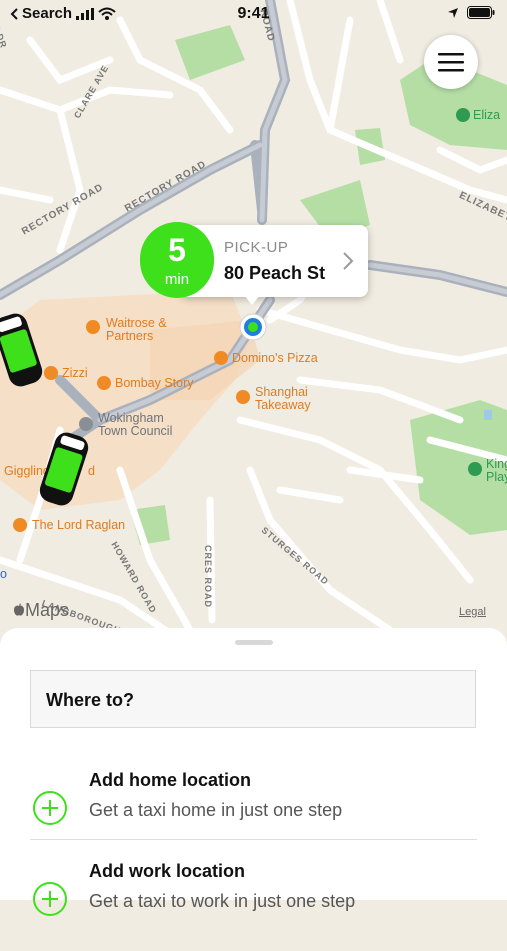  I want to click on legal-link: Legal, so click(472, 612).